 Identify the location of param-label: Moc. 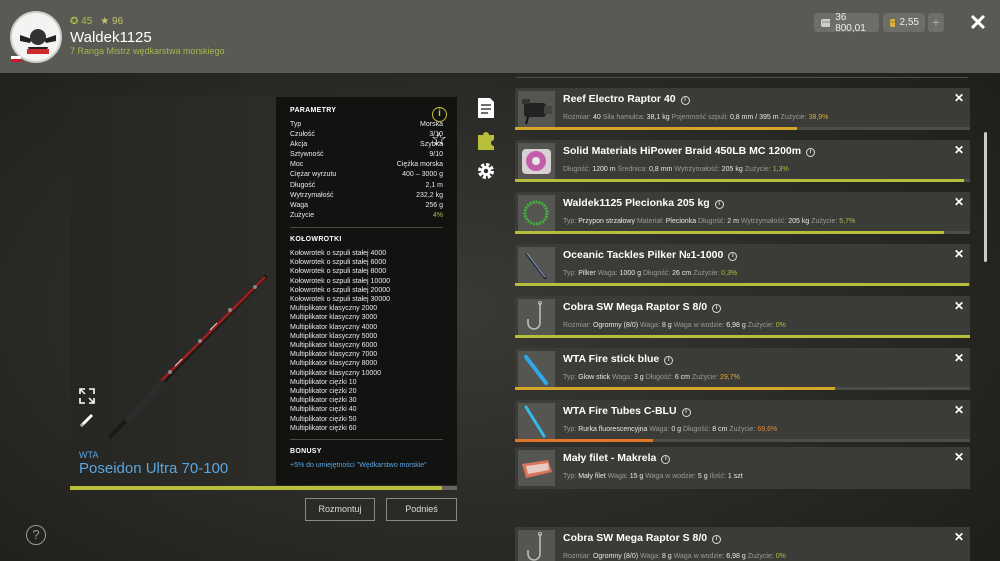
(297, 165).